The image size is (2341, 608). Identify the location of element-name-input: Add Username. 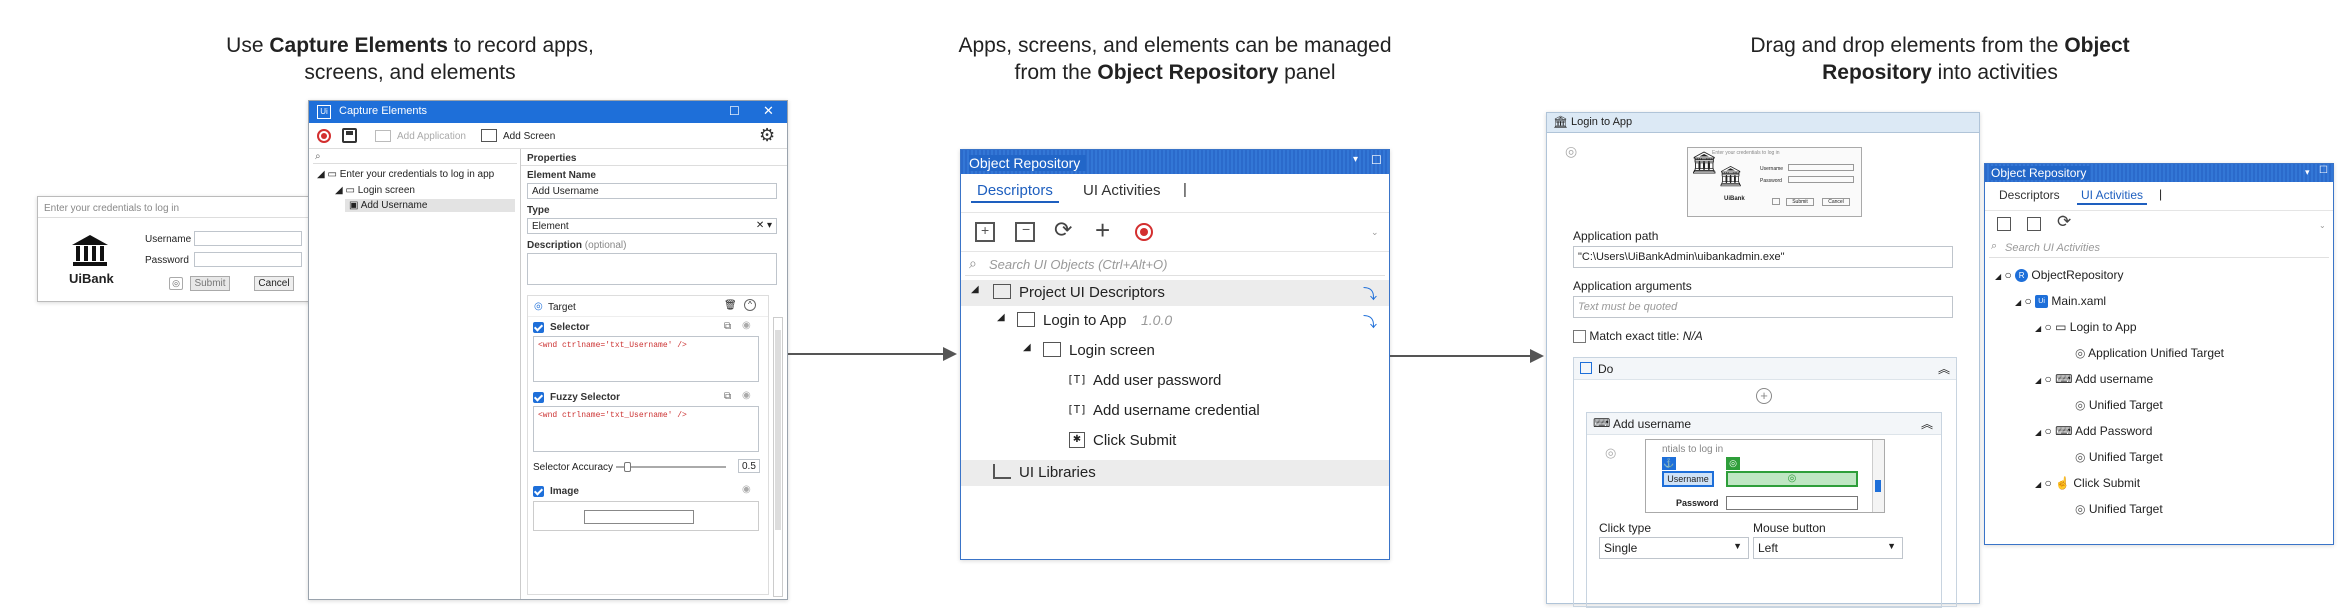
(652, 191).